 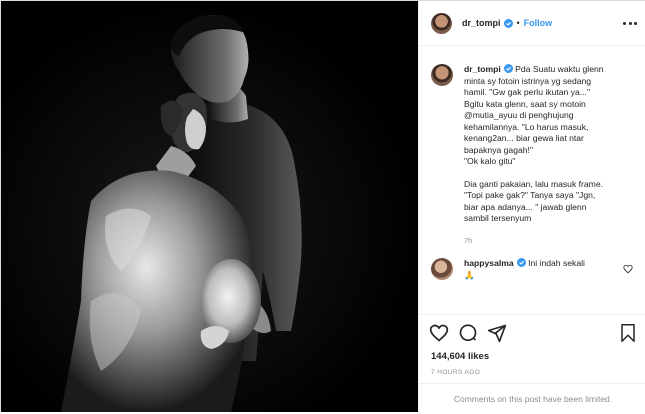 What do you see at coordinates (442, 269) in the screenshot?
I see `commenter-avatar` at bounding box center [442, 269].